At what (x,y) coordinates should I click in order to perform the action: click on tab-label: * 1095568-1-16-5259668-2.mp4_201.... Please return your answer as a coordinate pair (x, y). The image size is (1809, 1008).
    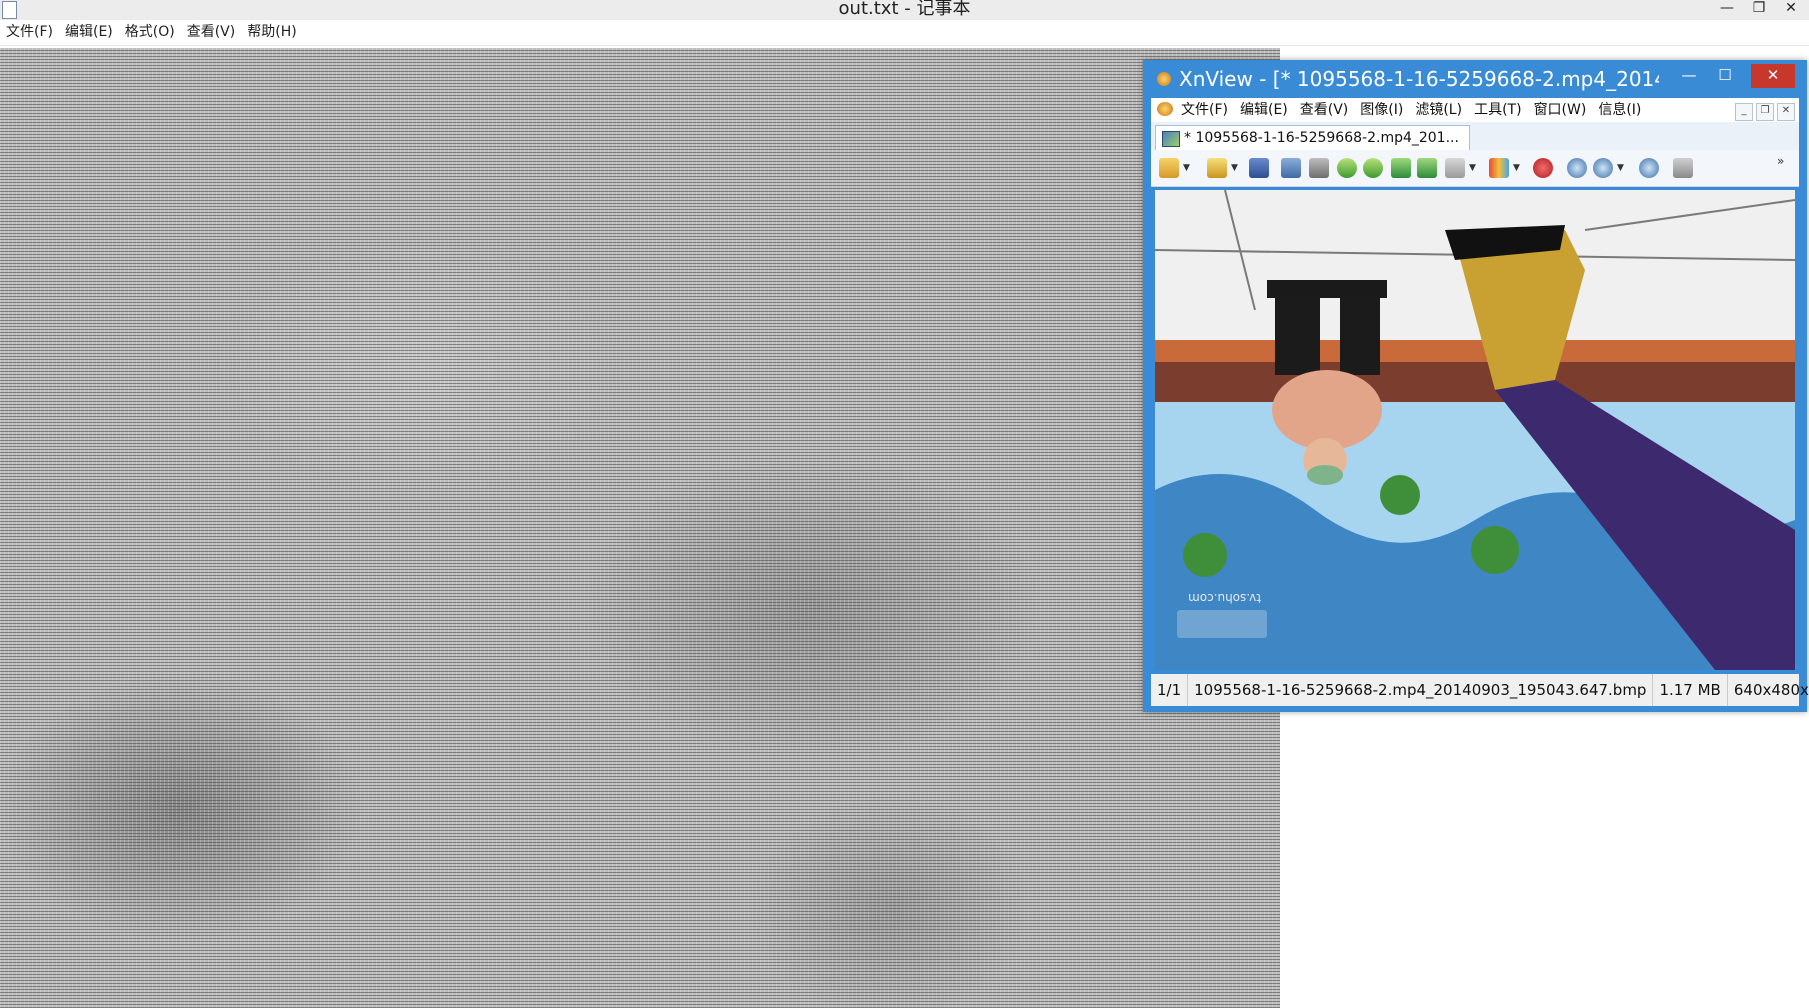
    Looking at the image, I should click on (1321, 138).